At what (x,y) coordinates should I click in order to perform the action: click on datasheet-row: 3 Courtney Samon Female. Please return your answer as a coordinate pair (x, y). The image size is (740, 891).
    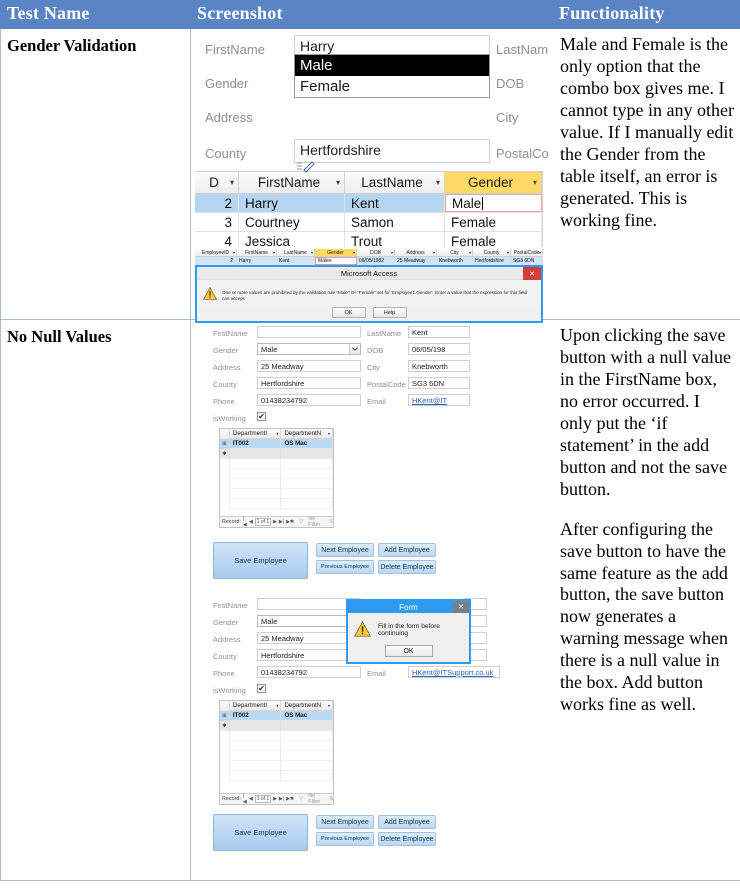
    Looking at the image, I should click on (368, 222).